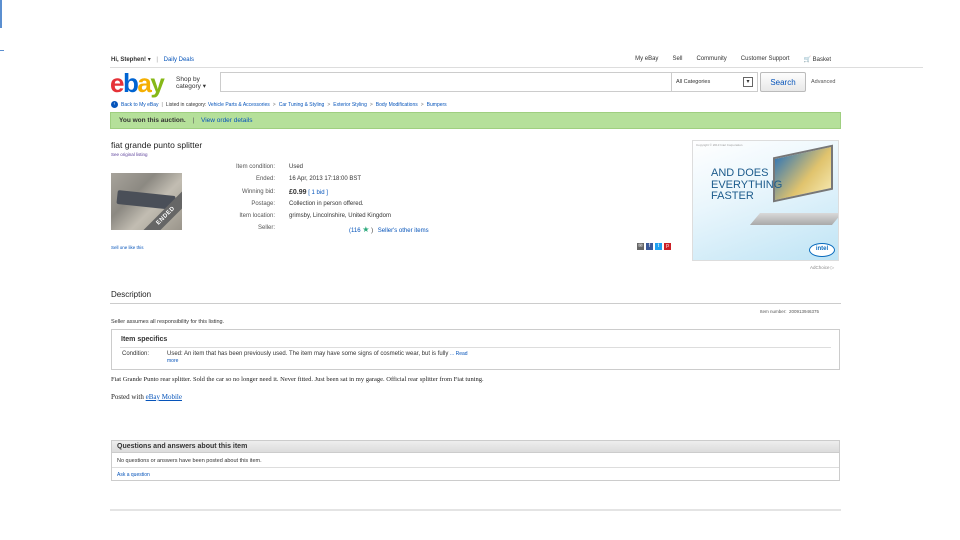 Image resolution: width=960 pixels, height=540 pixels. Describe the element at coordinates (131, 294) in the screenshot. I see `description-heading: Description` at that location.